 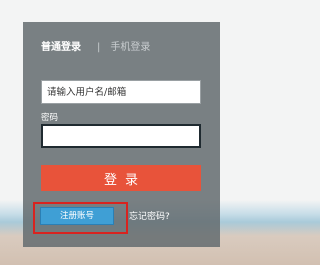 I want to click on tab-phone-login: 手机登录, so click(x=130, y=47).